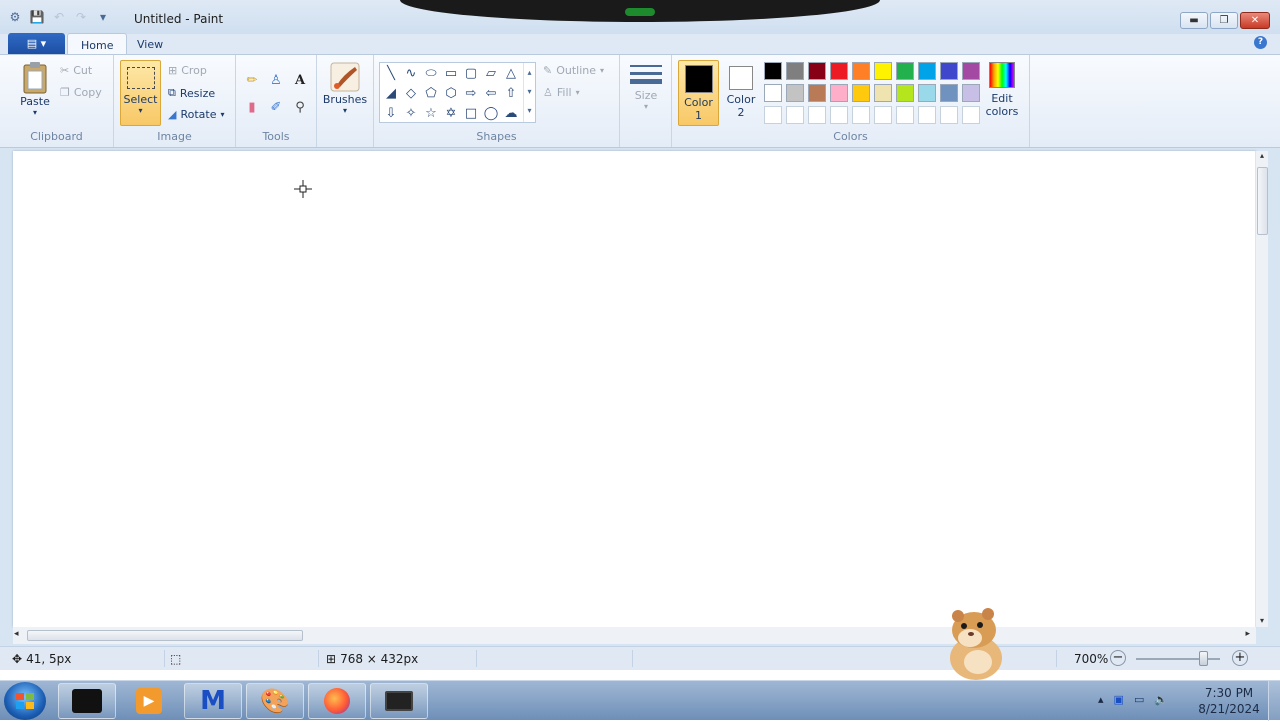 The image size is (1280, 721). I want to click on help-icon: ?, so click(1260, 42).